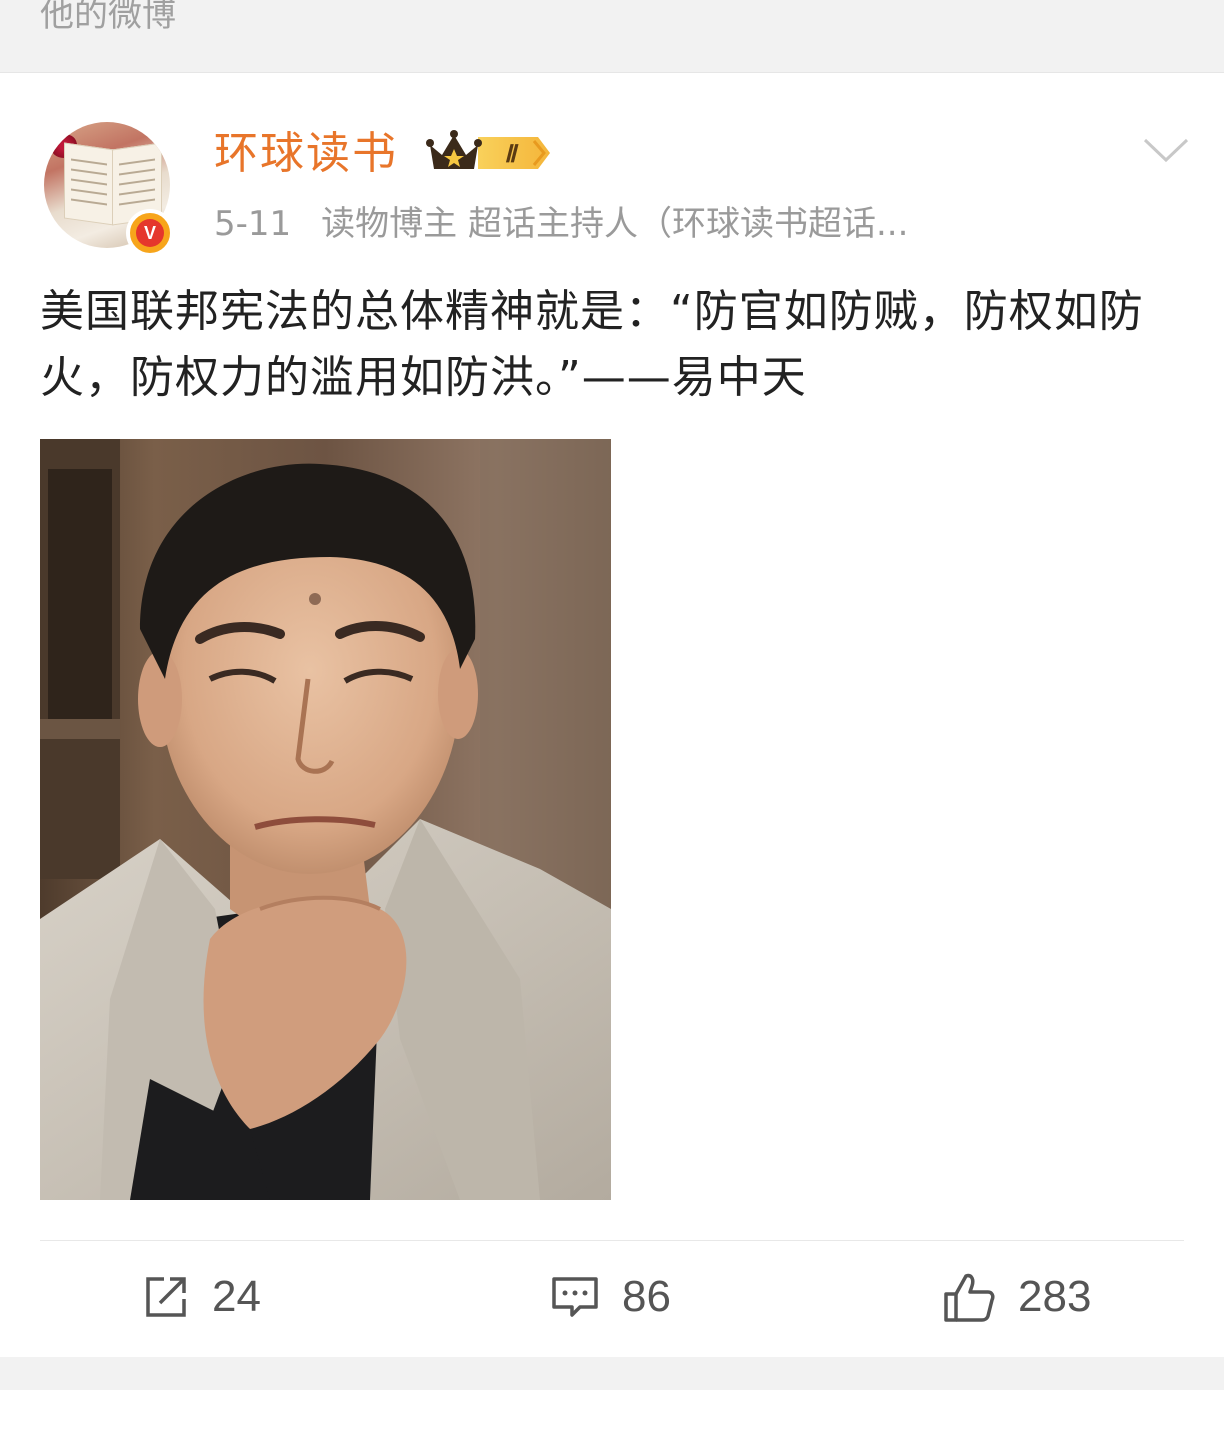 Image resolution: width=1224 pixels, height=1438 pixels. What do you see at coordinates (253, 224) in the screenshot?
I see `post-date: 5-11` at bounding box center [253, 224].